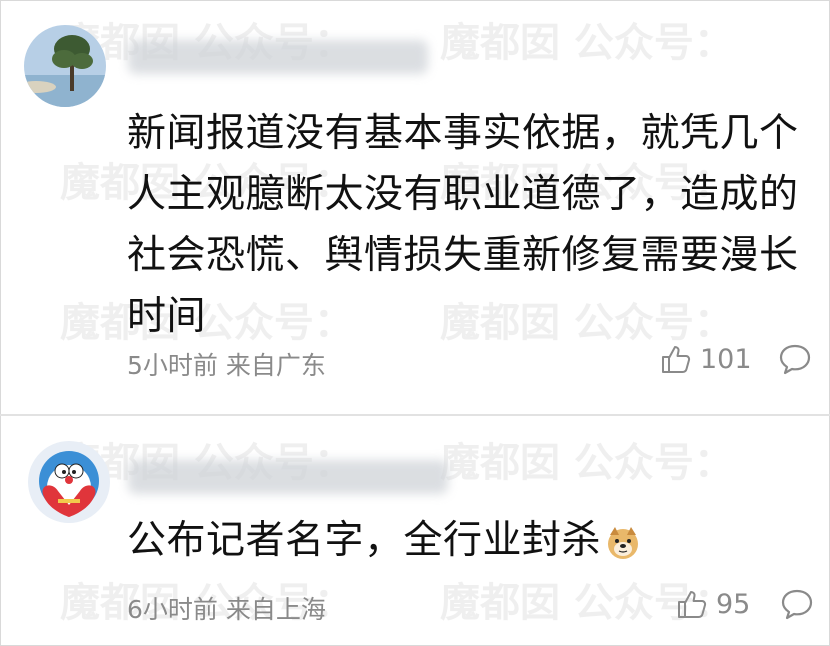 The image size is (830, 646). I want to click on comment-text: 公布记者名字，全行业封杀, so click(472, 540).